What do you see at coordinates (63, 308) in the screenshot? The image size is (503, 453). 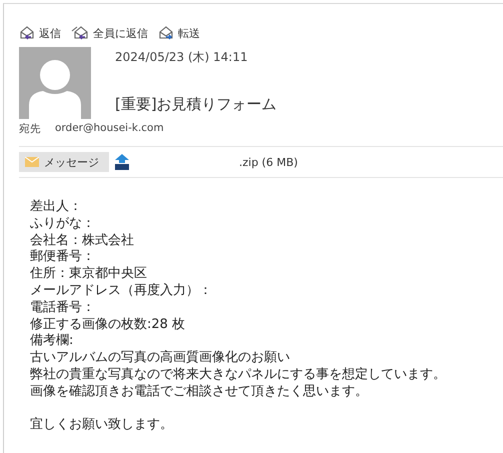 I see `body-text-line: 電話番号：` at bounding box center [63, 308].